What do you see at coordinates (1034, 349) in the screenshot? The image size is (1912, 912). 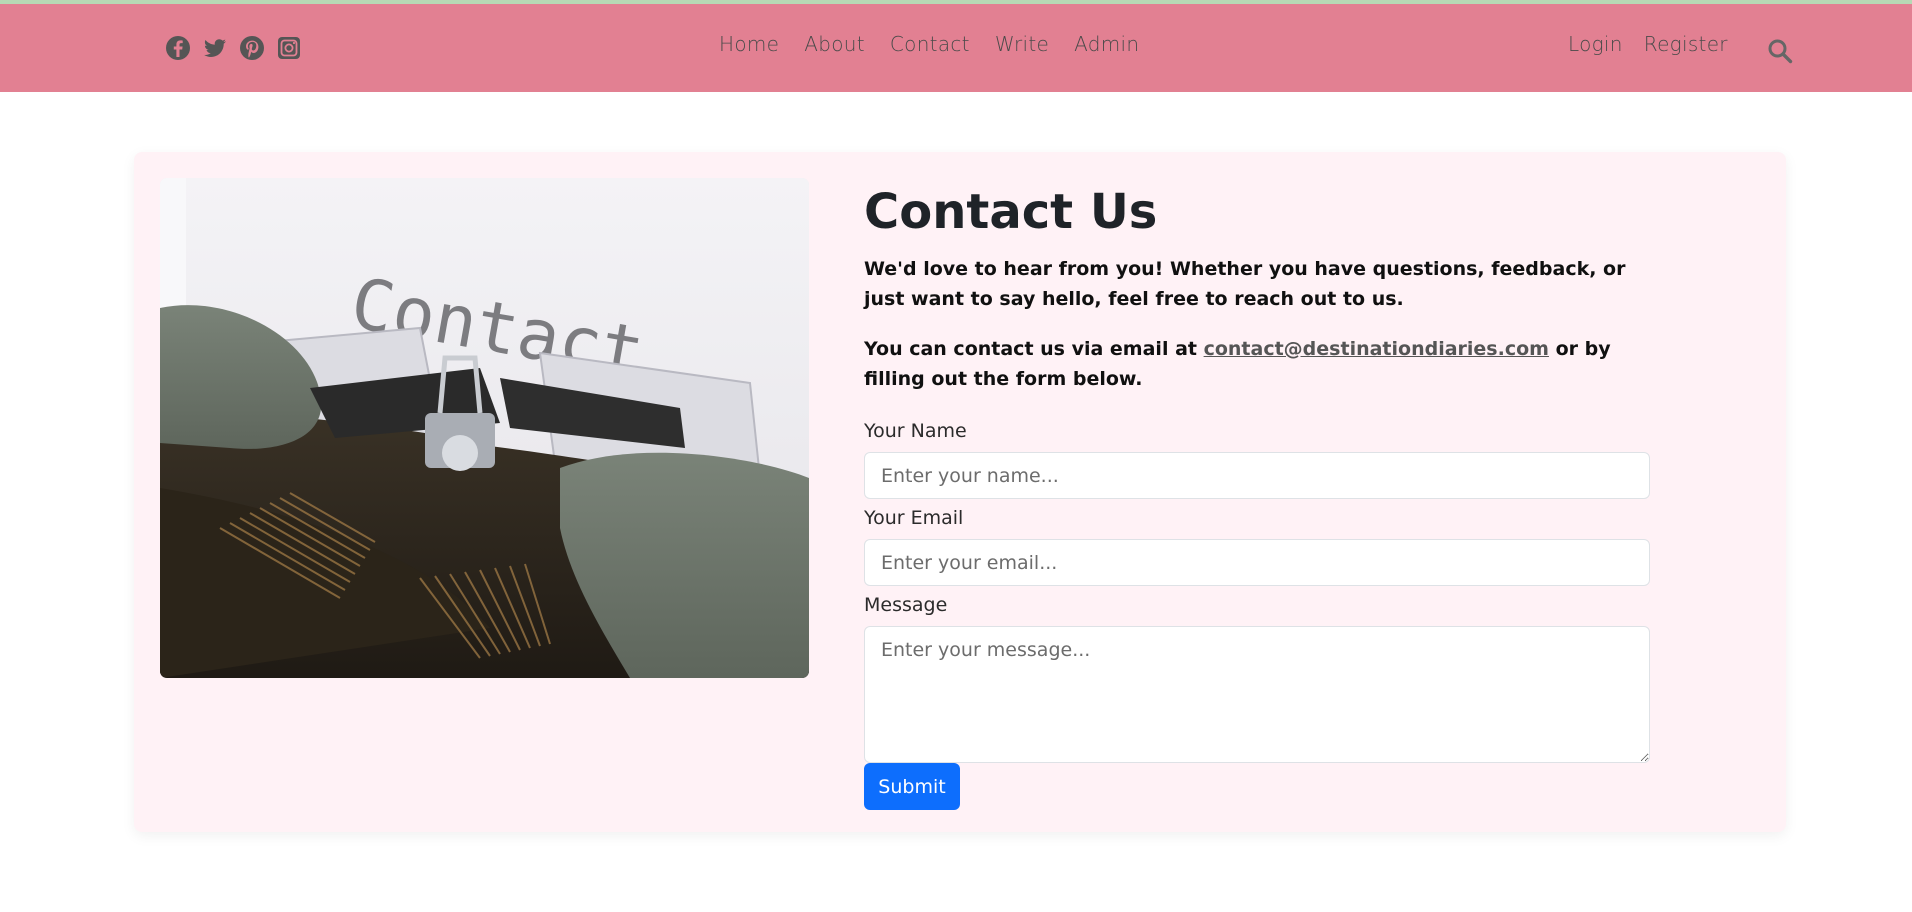 I see `email-text-before: You can contact us via email at` at bounding box center [1034, 349].